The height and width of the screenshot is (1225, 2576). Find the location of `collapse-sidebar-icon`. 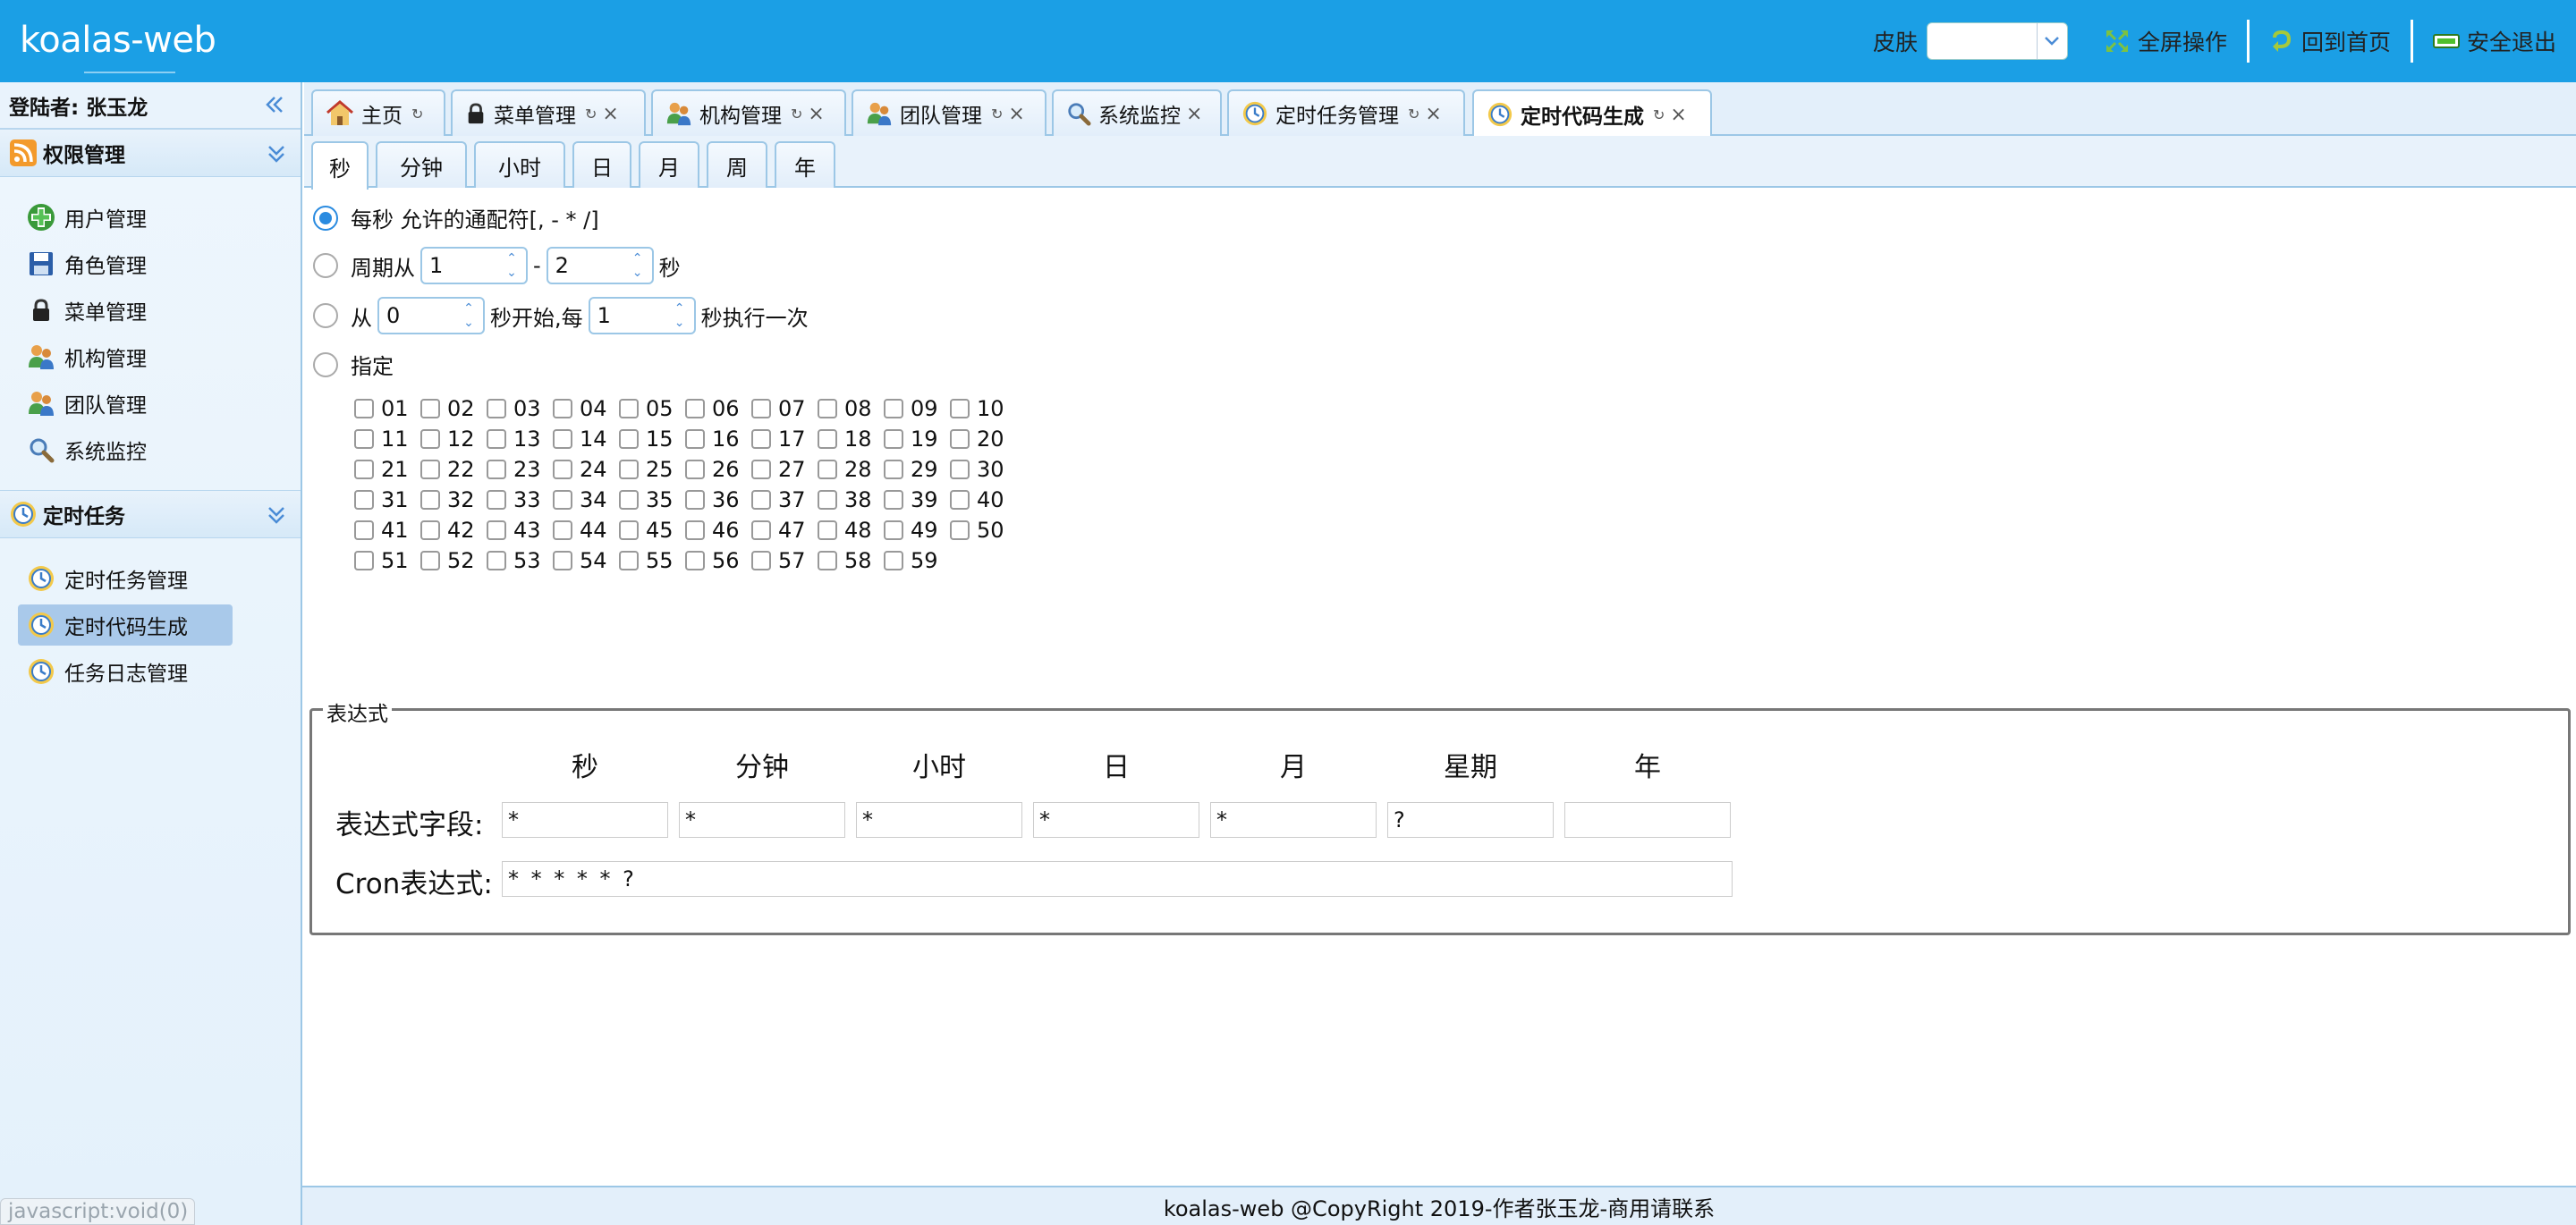

collapse-sidebar-icon is located at coordinates (274, 107).